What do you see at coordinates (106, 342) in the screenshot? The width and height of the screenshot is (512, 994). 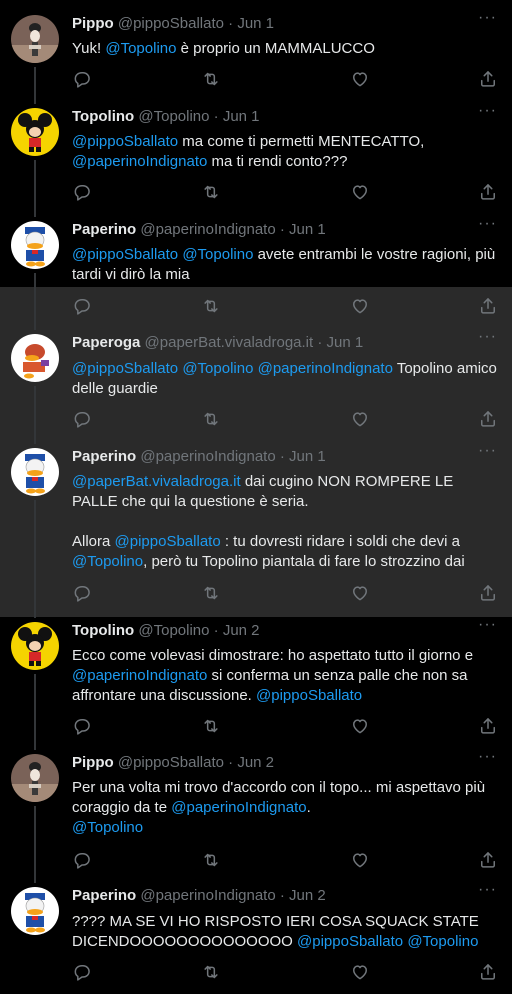 I see `author-name: Paperoga` at bounding box center [106, 342].